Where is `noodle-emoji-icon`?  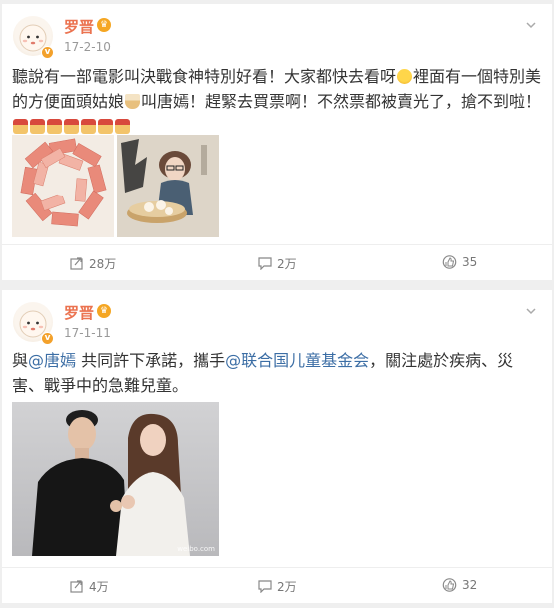 noodle-emoji-icon is located at coordinates (133, 101).